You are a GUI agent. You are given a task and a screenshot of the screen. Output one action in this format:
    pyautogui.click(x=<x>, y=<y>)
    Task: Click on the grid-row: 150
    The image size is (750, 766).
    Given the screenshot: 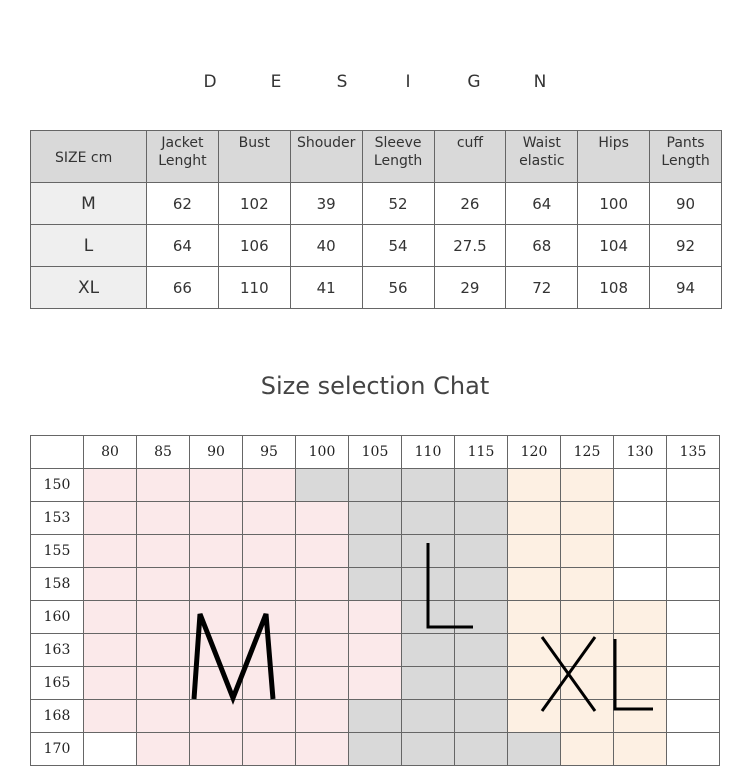 What is the action you would take?
    pyautogui.click(x=375, y=485)
    